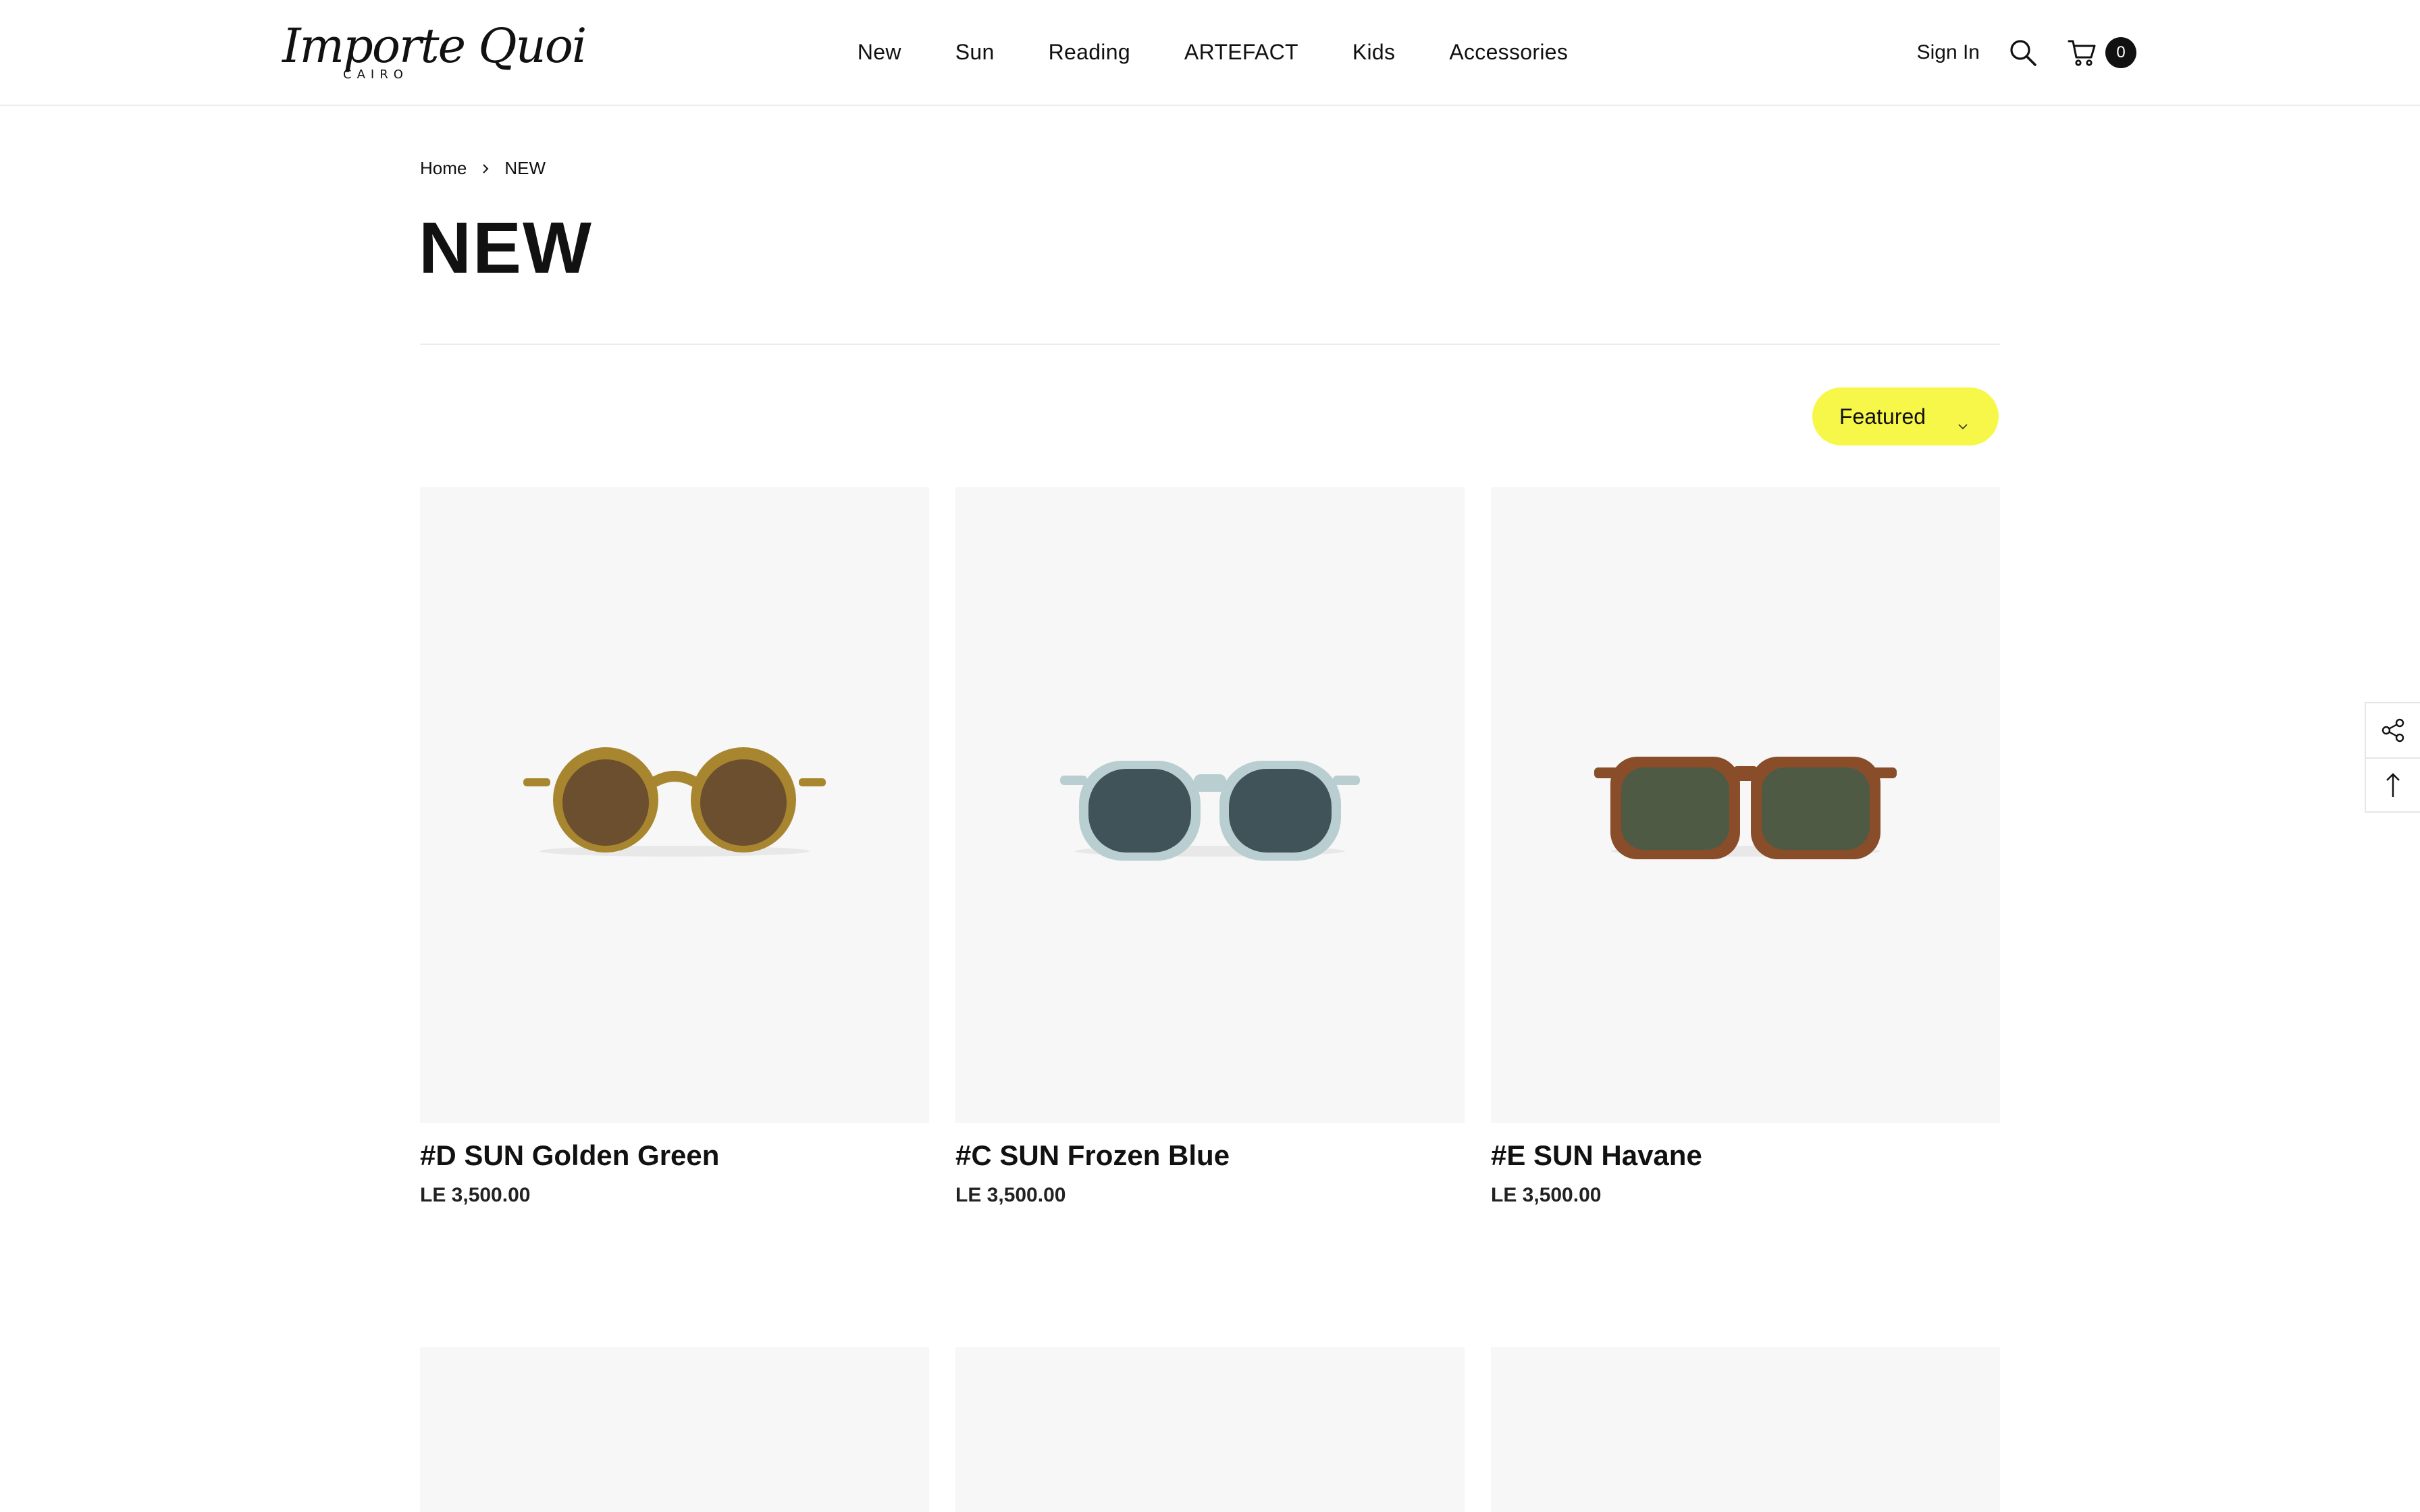  Describe the element at coordinates (2120, 52) in the screenshot. I see `cart-count-badge: 0` at that location.